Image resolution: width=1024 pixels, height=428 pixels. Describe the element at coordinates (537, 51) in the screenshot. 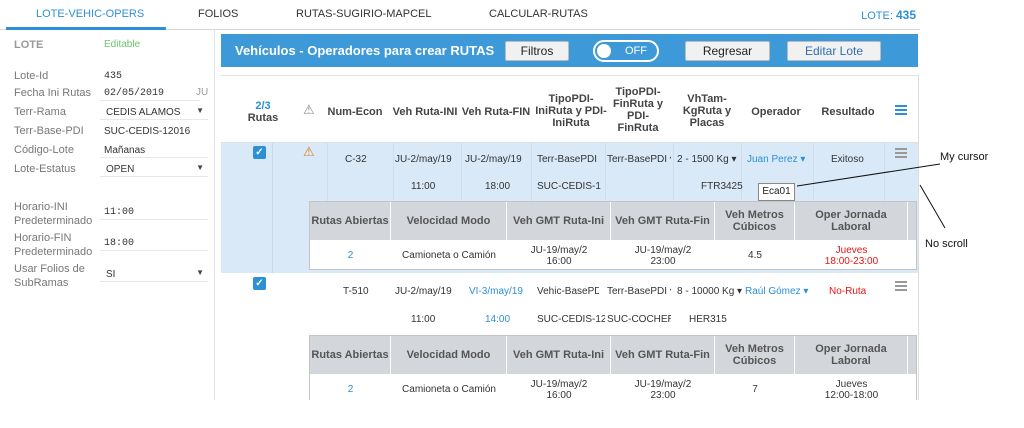

I see `filtros-button: Filtros` at that location.